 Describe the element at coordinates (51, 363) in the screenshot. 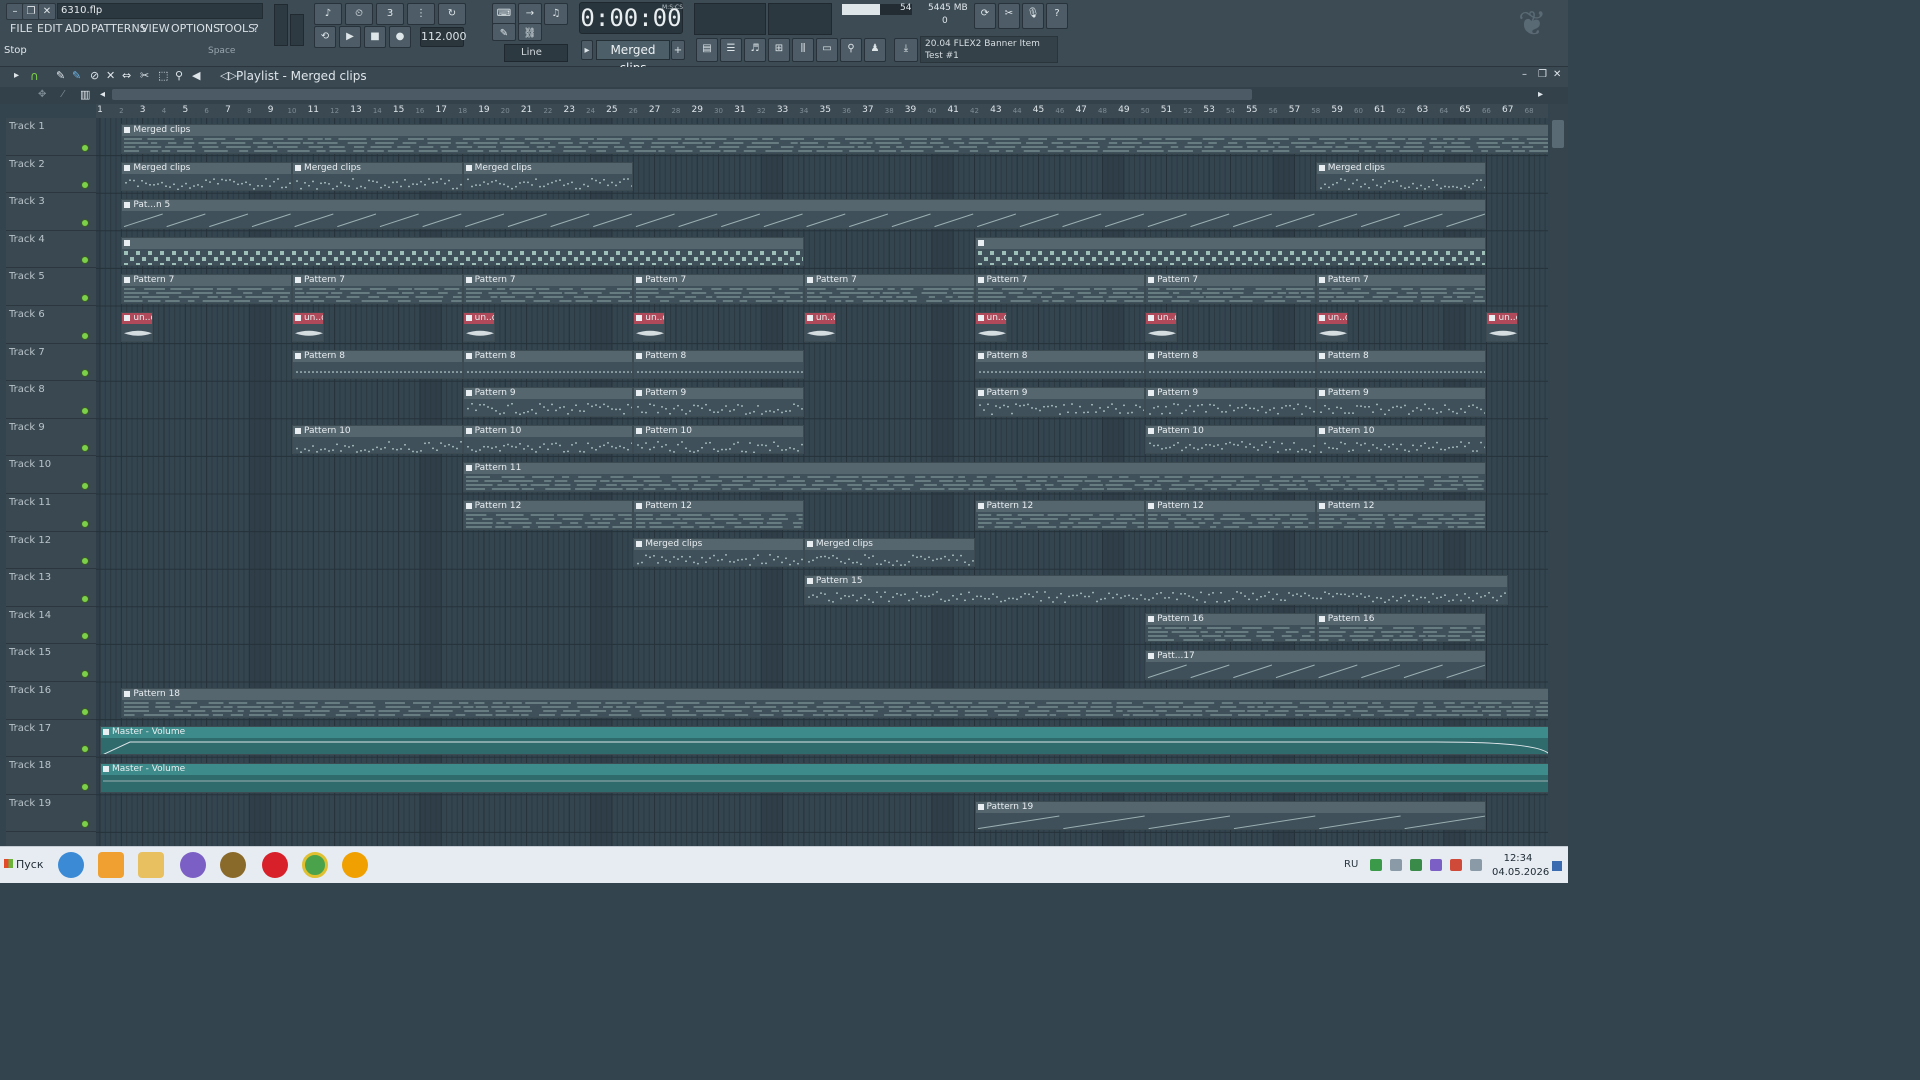

I see `track-header: Track 7` at that location.